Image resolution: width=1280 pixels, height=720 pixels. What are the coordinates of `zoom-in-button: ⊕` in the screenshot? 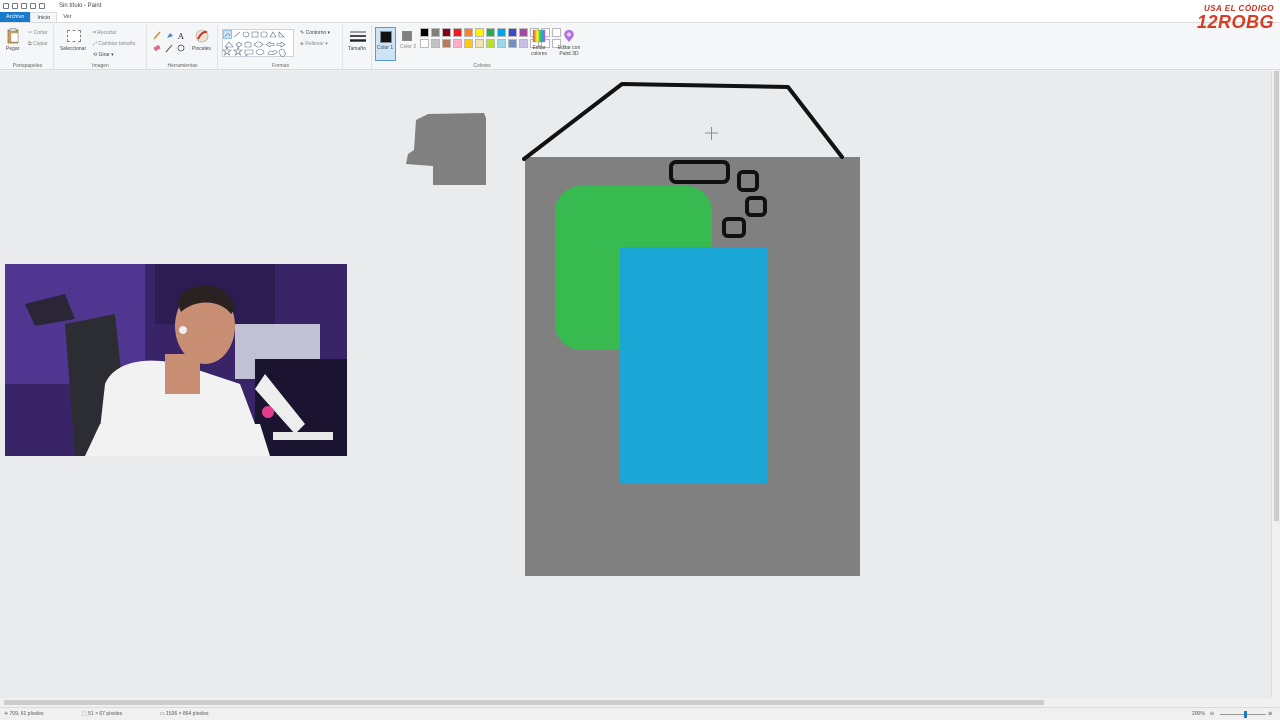 It's located at (1270, 714).